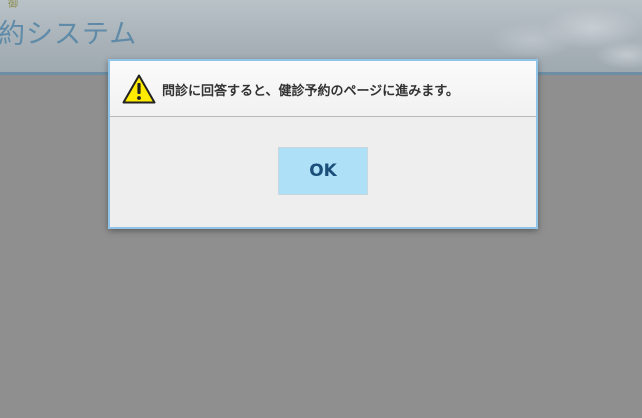 This screenshot has width=642, height=418. Describe the element at coordinates (323, 171) in the screenshot. I see `ok-button: OK` at that location.